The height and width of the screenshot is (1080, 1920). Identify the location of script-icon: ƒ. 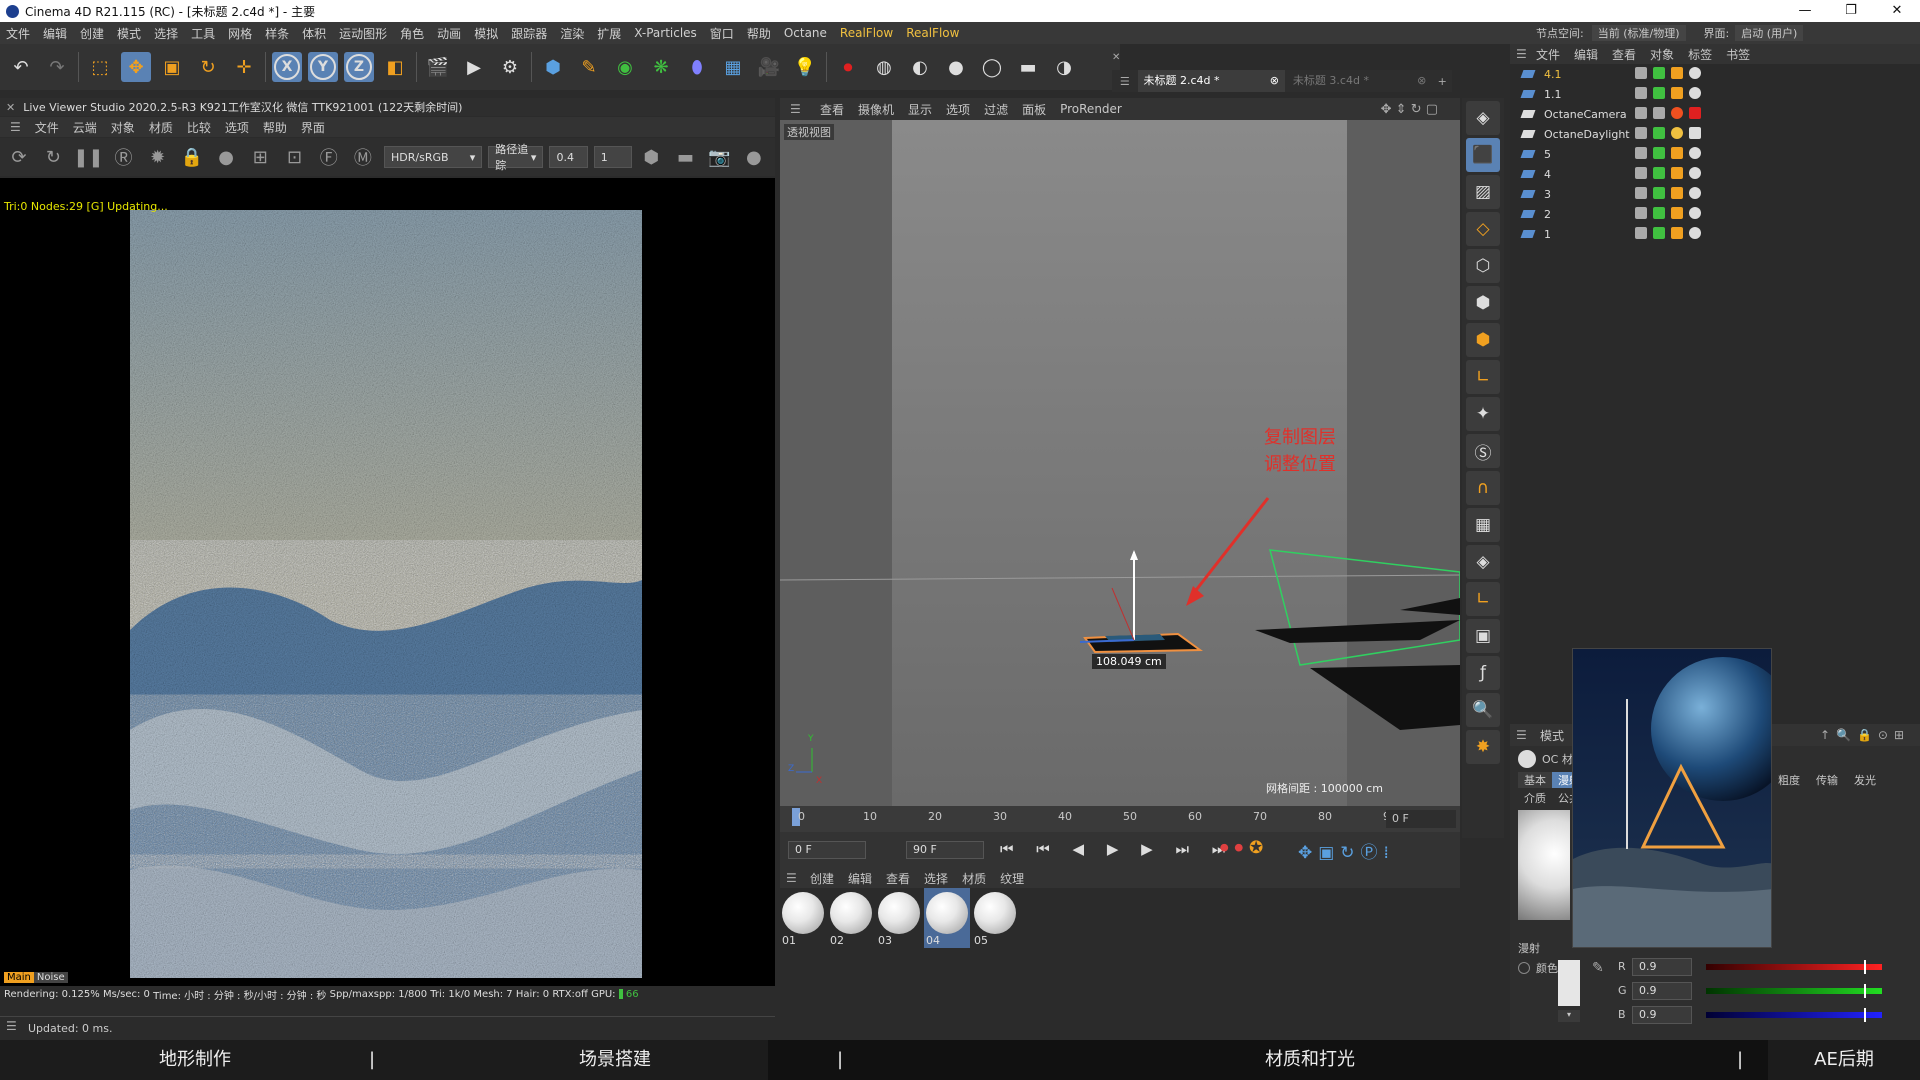
(1483, 673).